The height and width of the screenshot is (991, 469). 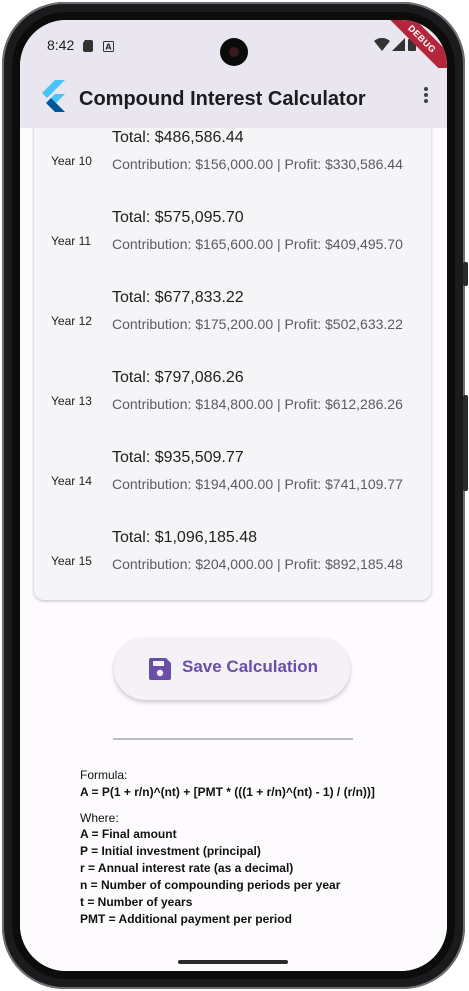 What do you see at coordinates (128, 834) in the screenshot?
I see `definition-item: A = Final amount` at bounding box center [128, 834].